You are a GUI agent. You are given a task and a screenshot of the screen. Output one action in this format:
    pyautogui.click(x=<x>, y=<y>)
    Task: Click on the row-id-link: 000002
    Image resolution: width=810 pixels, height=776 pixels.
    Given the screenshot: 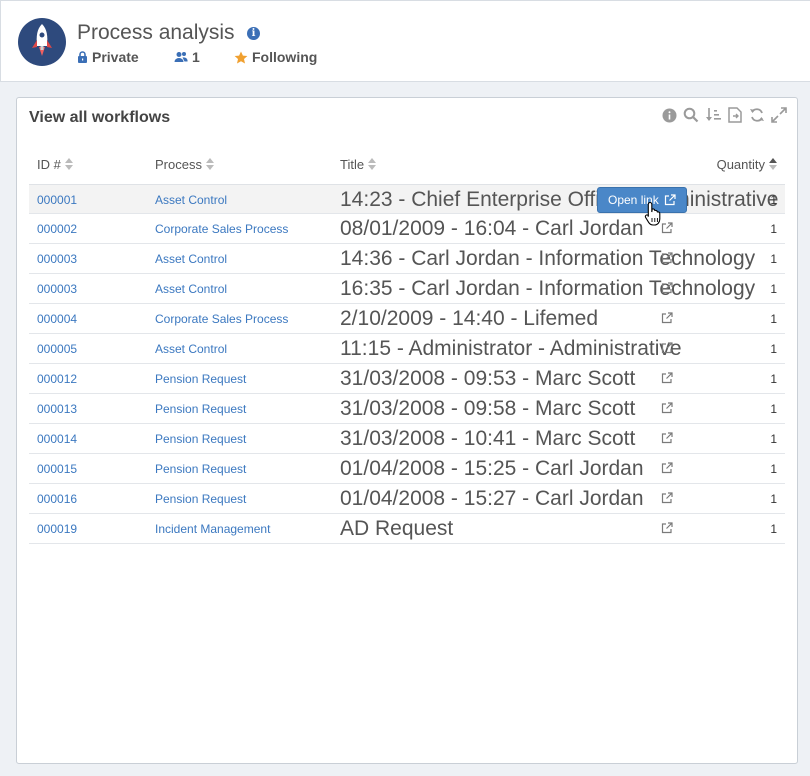 What is the action you would take?
    pyautogui.click(x=57, y=229)
    